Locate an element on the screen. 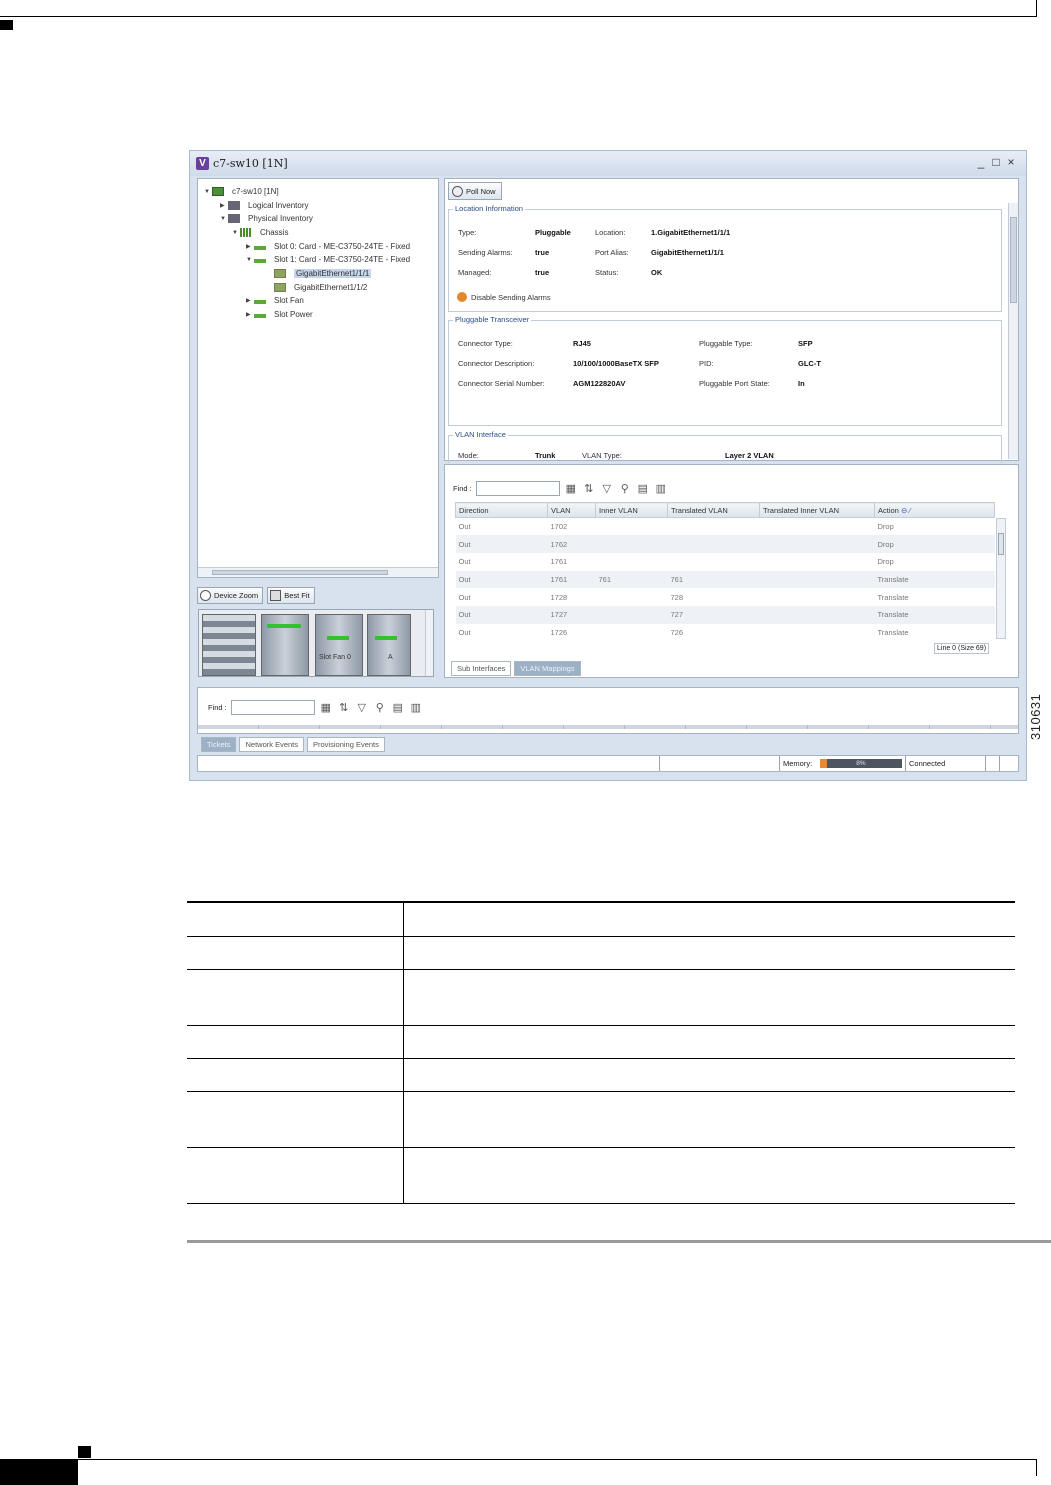 This screenshot has width=1051, height=1485. close-icon: × is located at coordinates (1011, 162).